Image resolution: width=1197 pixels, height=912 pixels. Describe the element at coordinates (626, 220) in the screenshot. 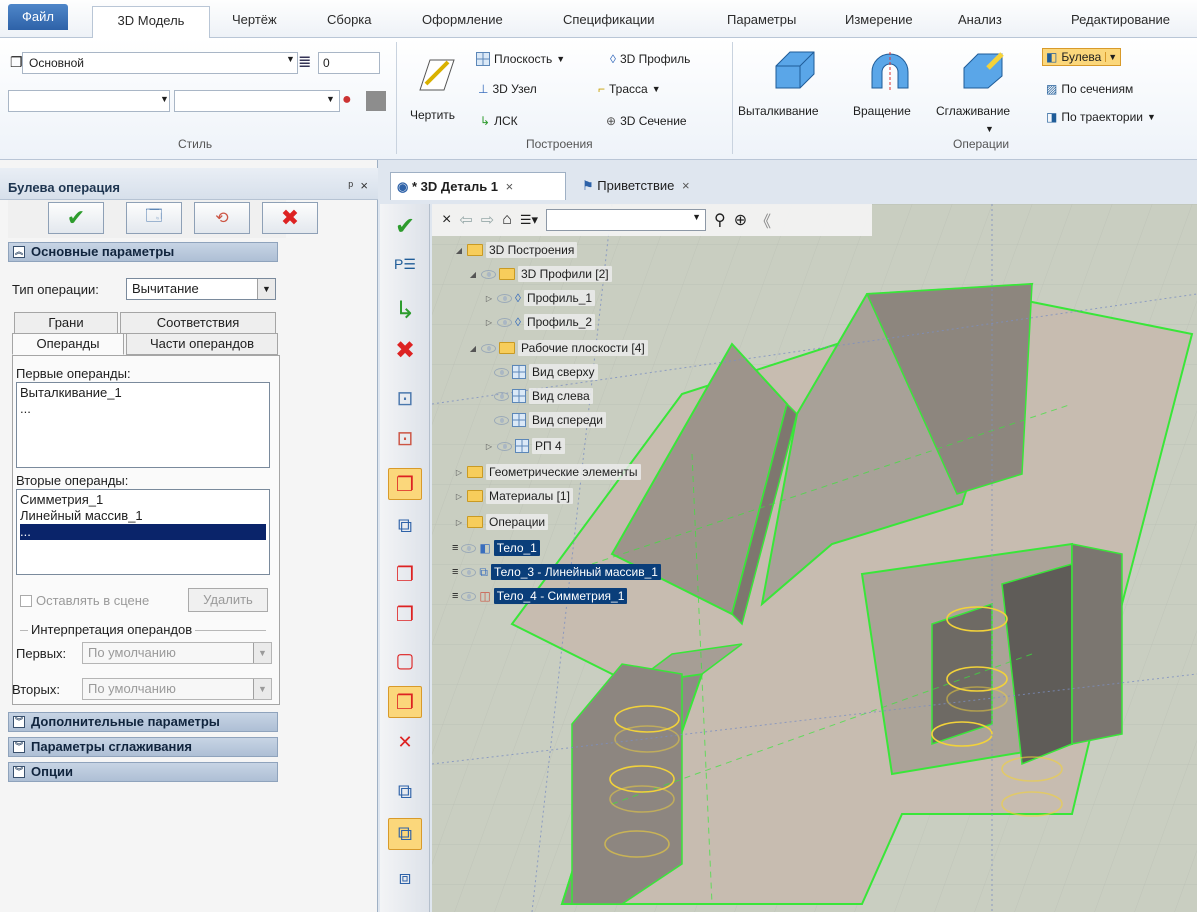

I see `tree-search-input: ▼` at that location.